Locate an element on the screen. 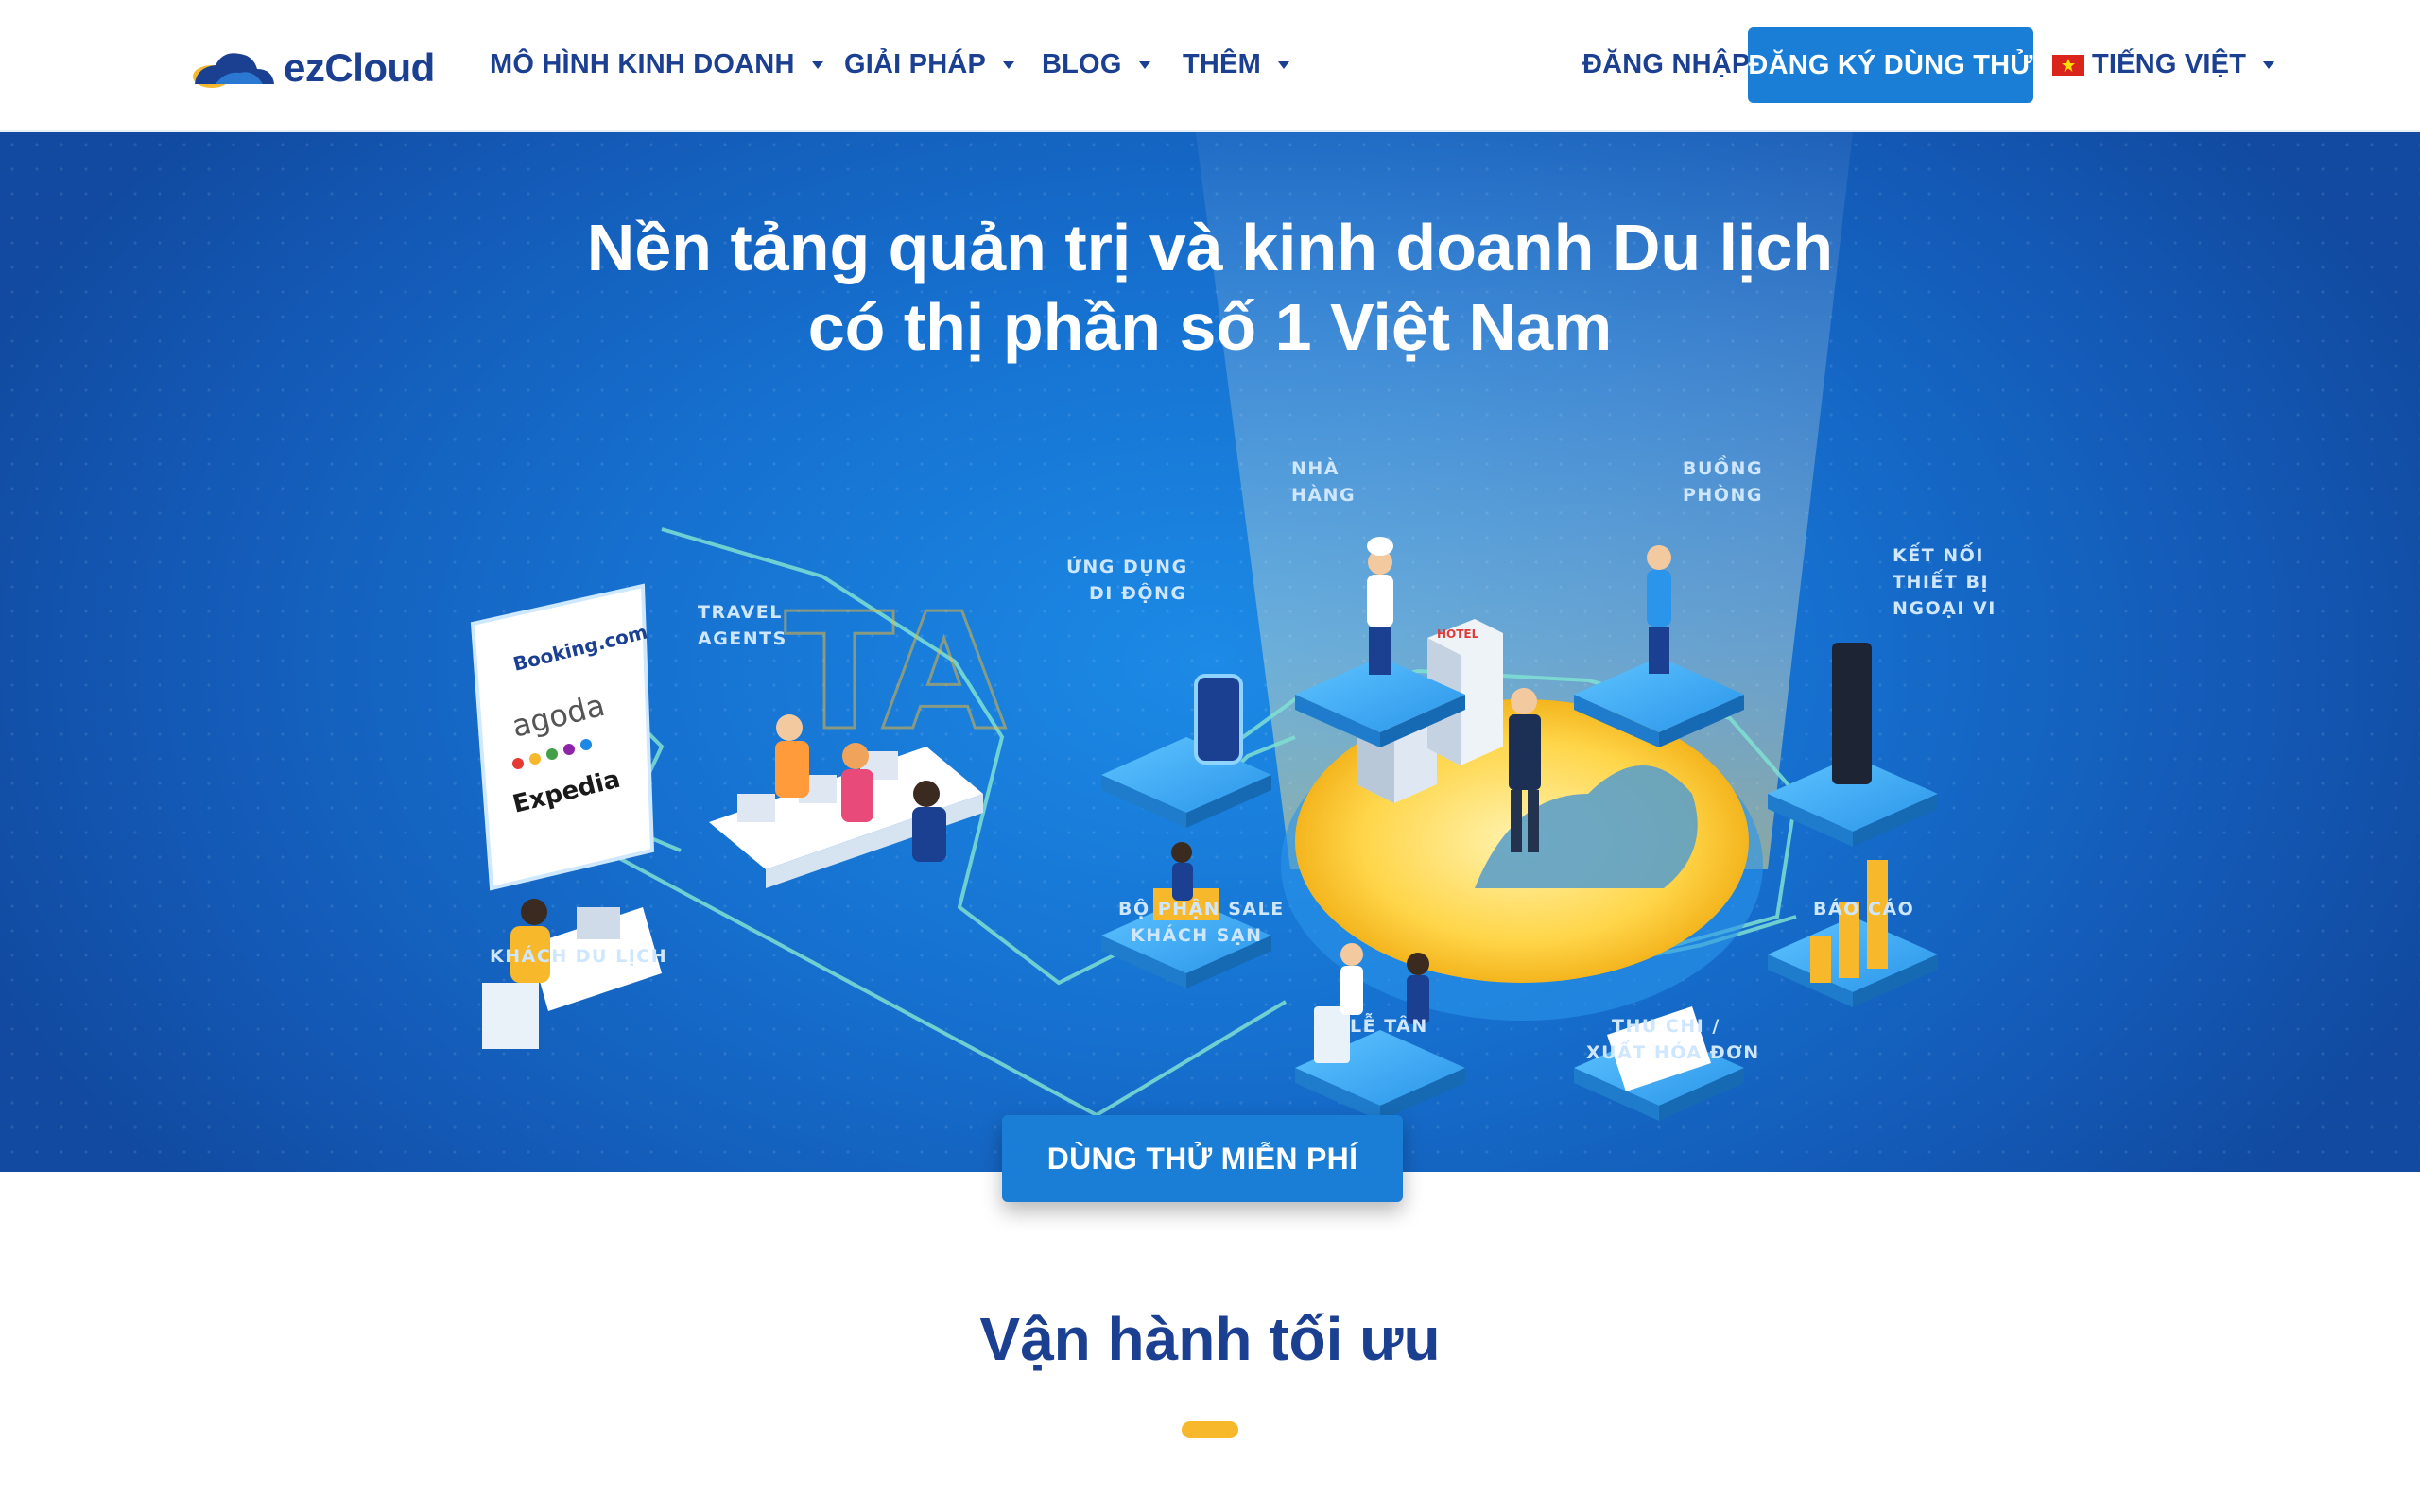 This screenshot has height=1512, width=2420. free-trial-button: DÙNG THỬ MIỄN PHÍ is located at coordinates (1203, 1158).